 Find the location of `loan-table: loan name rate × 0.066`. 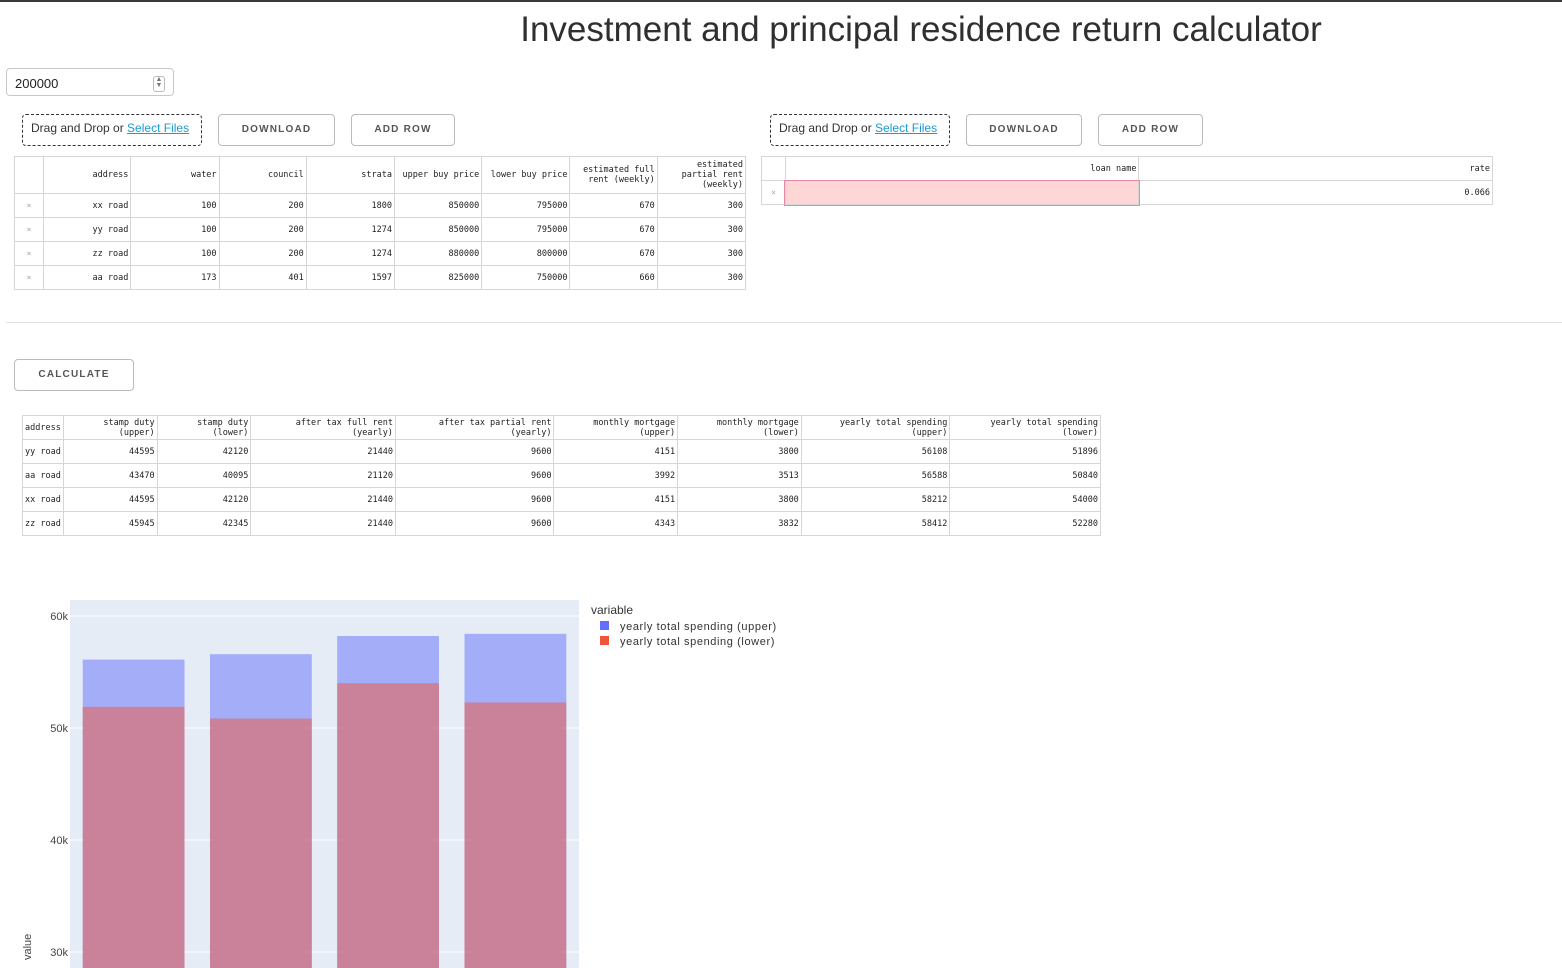

loan-table: loan name rate × 0.066 is located at coordinates (1127, 181).